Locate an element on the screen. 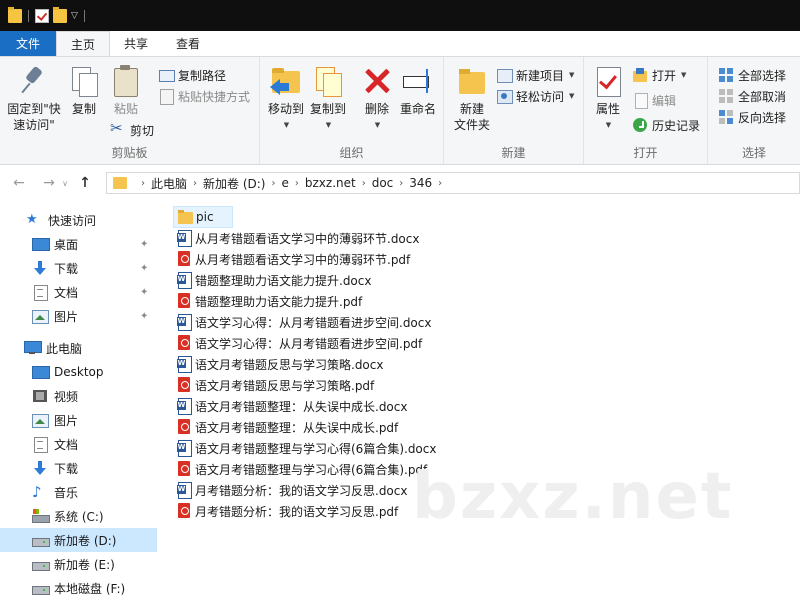  cut-button: 剪切 is located at coordinates (132, 129).